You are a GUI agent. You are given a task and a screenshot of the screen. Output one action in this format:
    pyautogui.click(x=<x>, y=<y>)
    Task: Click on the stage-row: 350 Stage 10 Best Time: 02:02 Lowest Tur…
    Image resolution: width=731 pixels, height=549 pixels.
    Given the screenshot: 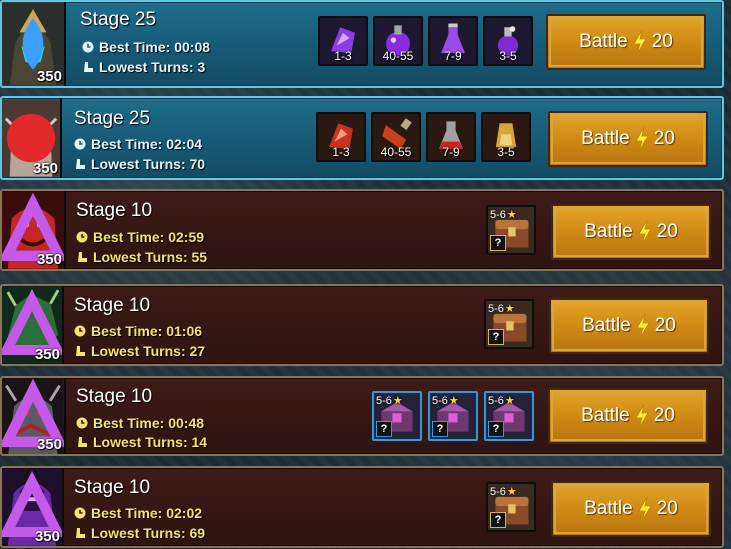 What is the action you would take?
    pyautogui.click(x=362, y=507)
    